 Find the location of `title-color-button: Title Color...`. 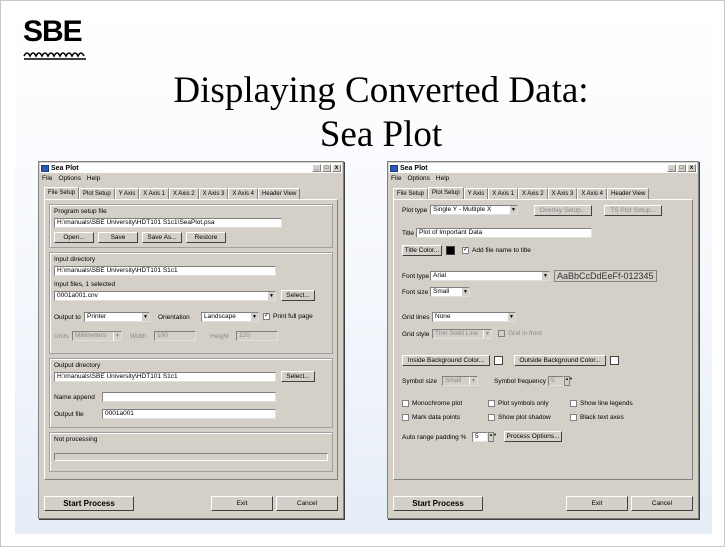

title-color-button: Title Color... is located at coordinates (422, 250).